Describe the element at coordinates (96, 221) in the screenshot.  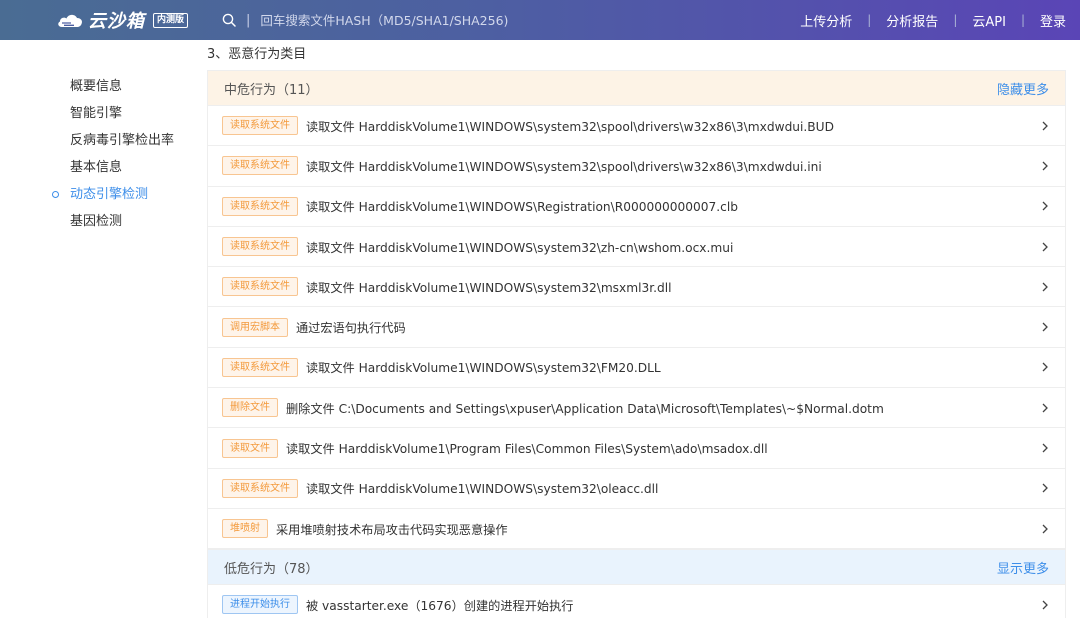
I see `sidebar-item-label: 基因检测` at that location.